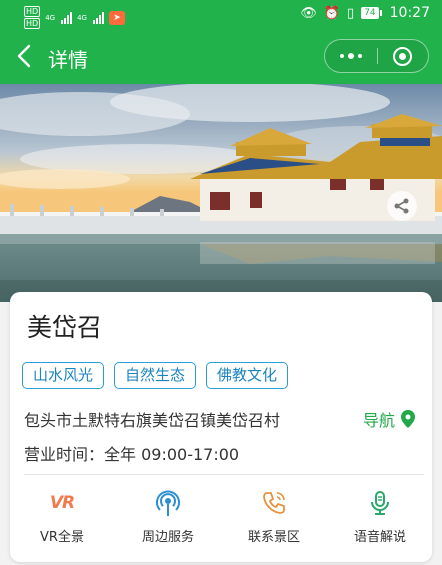  I want to click on status-right: 👁 ⏰ ▯ 74 10:27, so click(365, 13).